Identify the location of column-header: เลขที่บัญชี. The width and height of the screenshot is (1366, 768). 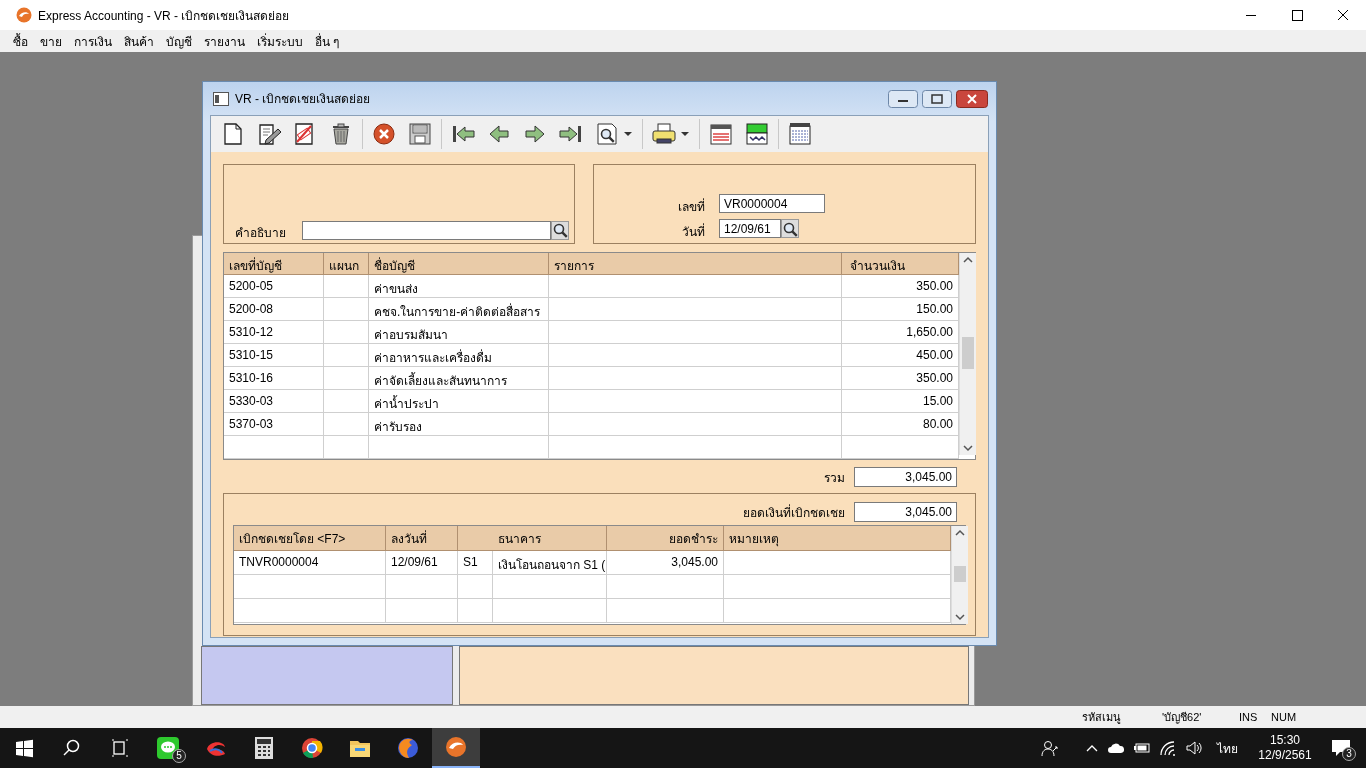
(274, 264).